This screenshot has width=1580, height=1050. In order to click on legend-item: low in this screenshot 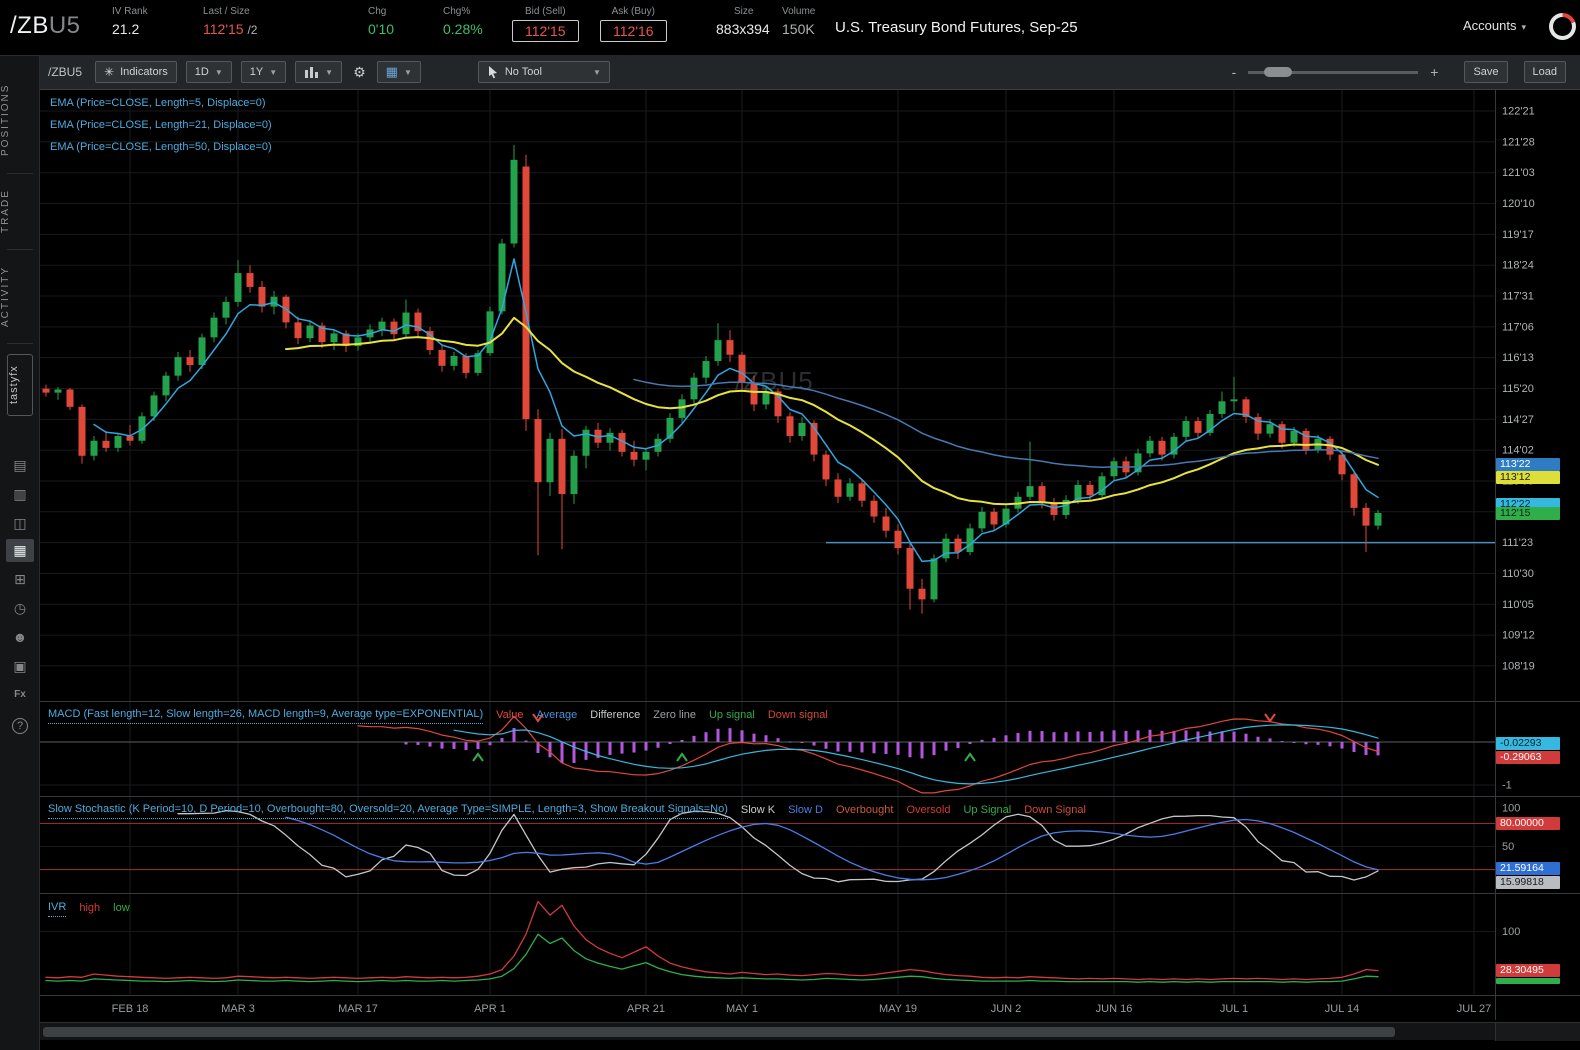, I will do `click(121, 908)`.